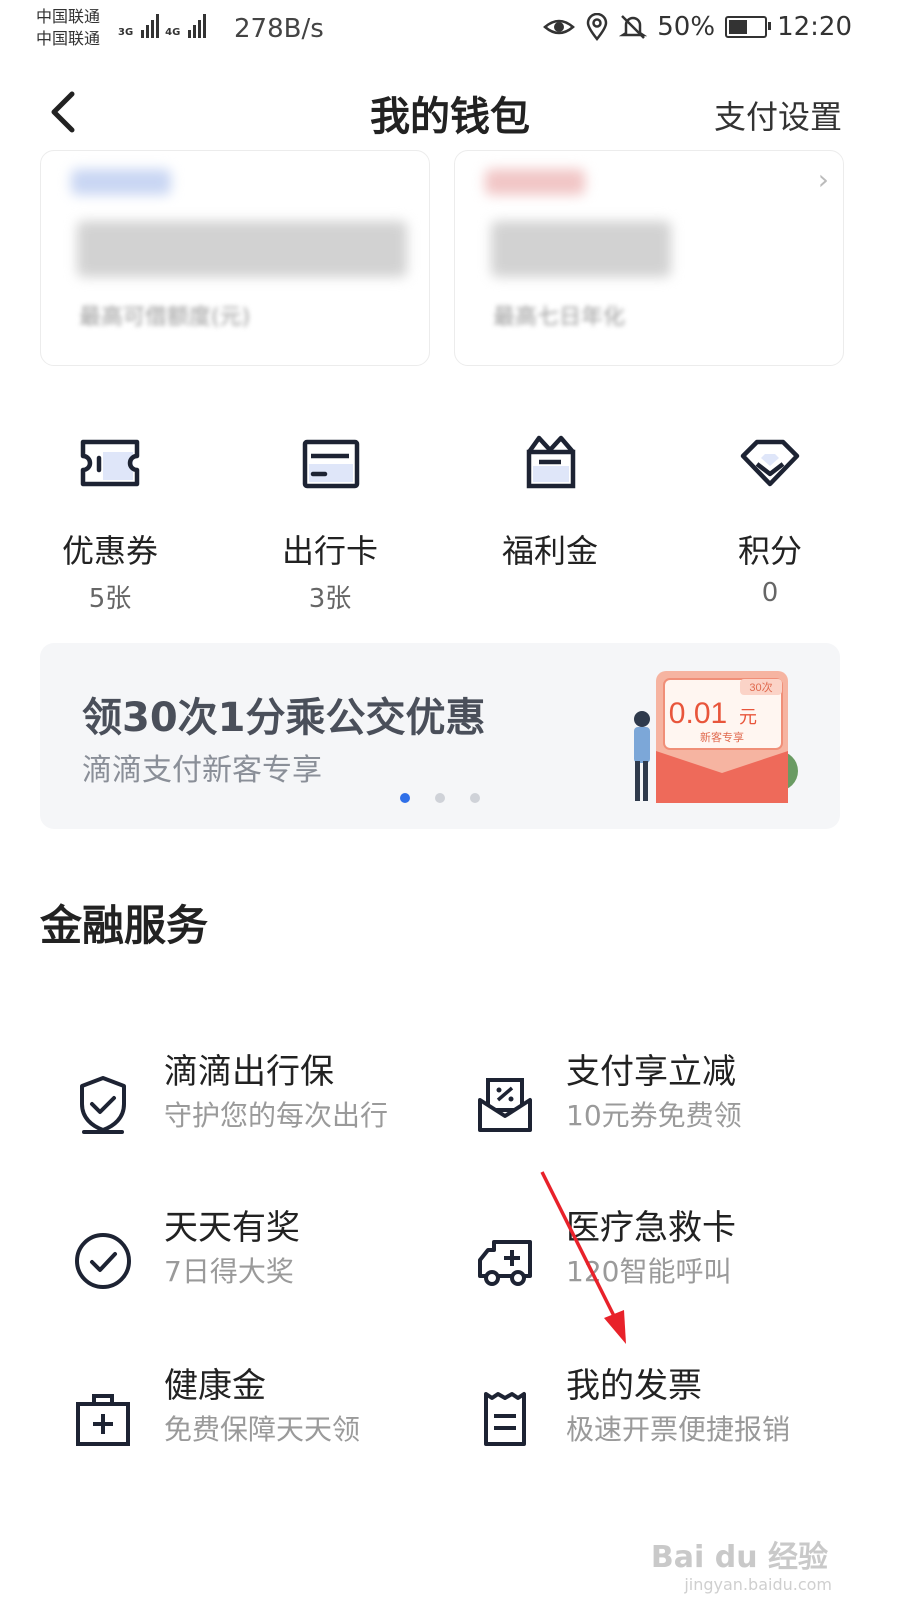  I want to click on carrier-labels: 中国联通 中国联通, so click(68, 28).